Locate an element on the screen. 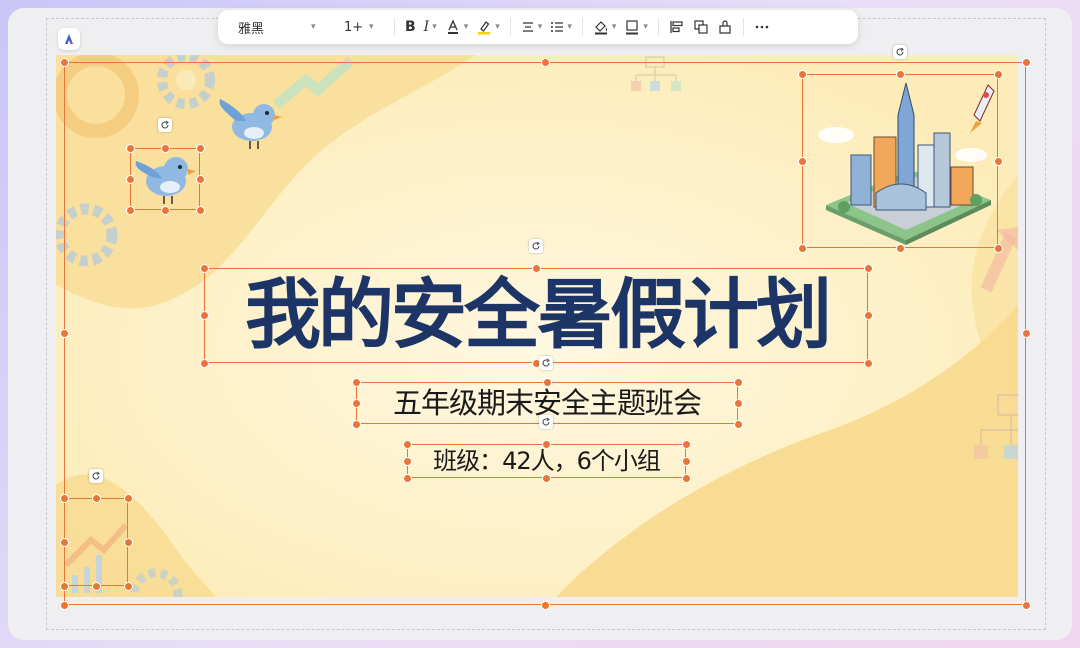 The width and height of the screenshot is (1080, 648). arrange-button is located at coordinates (701, 27).